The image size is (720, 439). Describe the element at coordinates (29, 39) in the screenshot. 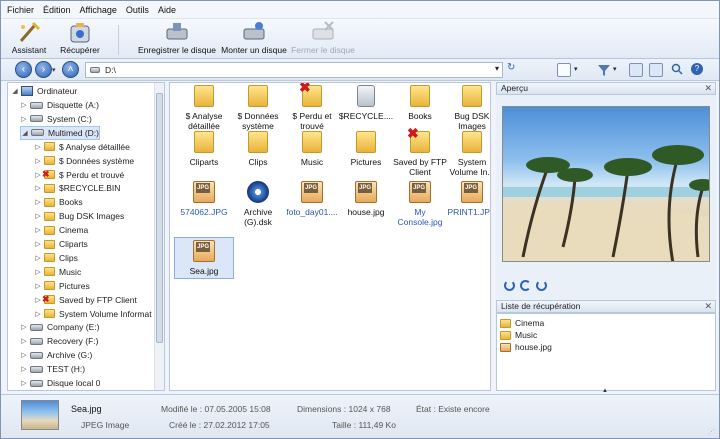

I see `assistant-button: Assistant` at that location.